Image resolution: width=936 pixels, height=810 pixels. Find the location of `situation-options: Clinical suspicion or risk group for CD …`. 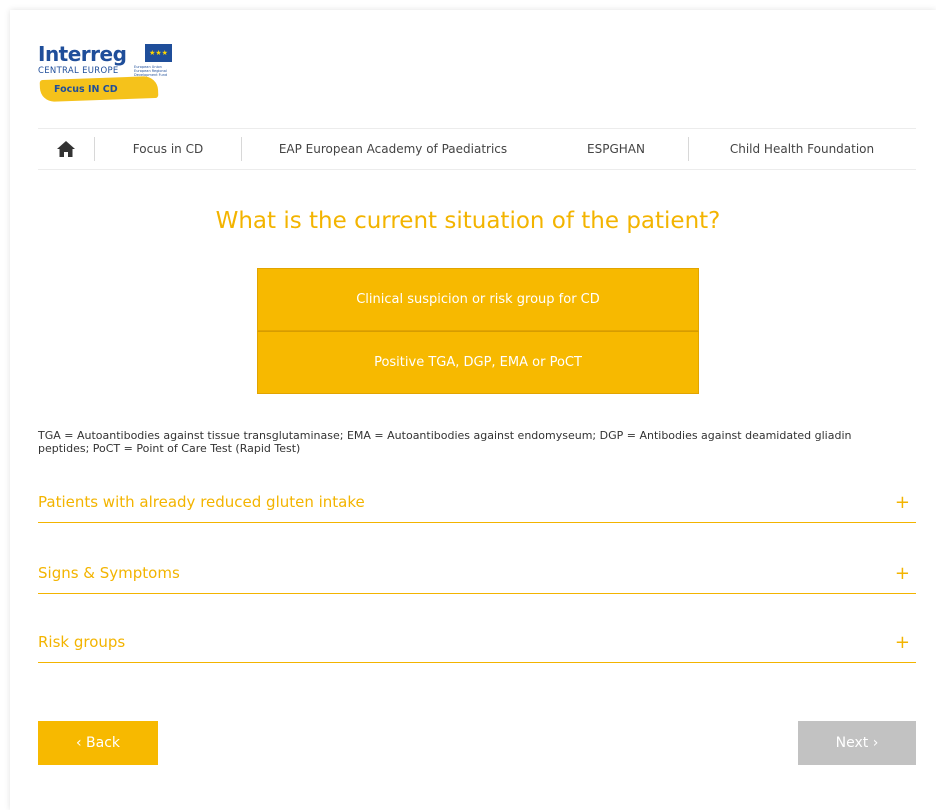

situation-options: Clinical suspicion or risk group for CD … is located at coordinates (478, 331).